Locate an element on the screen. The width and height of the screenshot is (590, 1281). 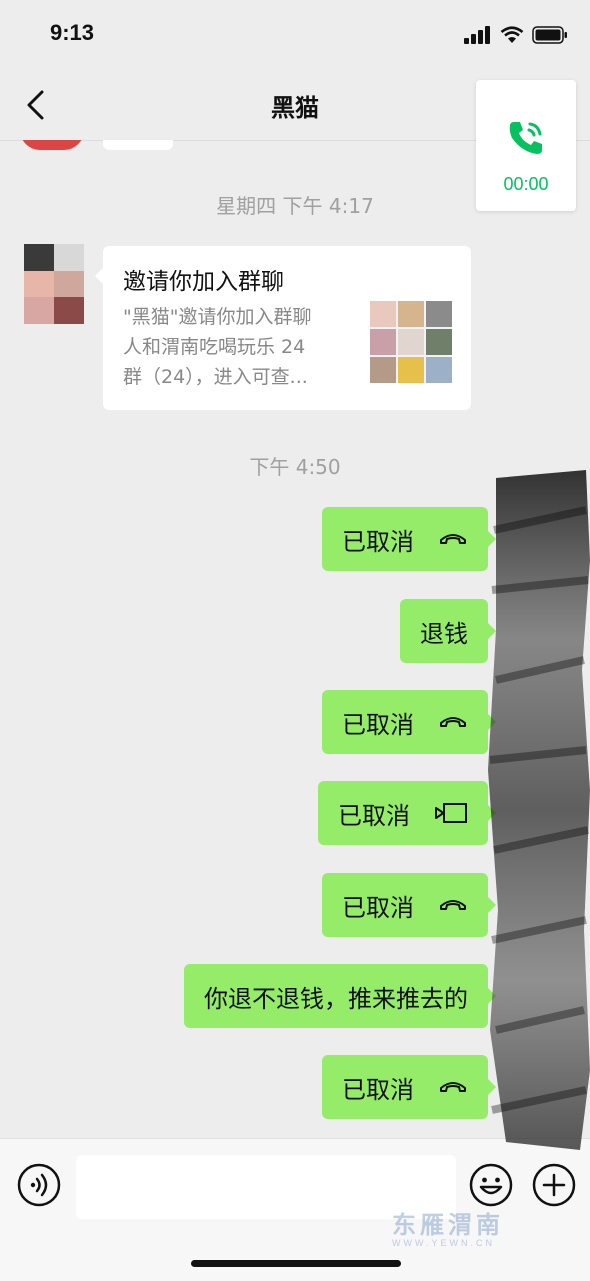
video-call-icon is located at coordinates (451, 813).